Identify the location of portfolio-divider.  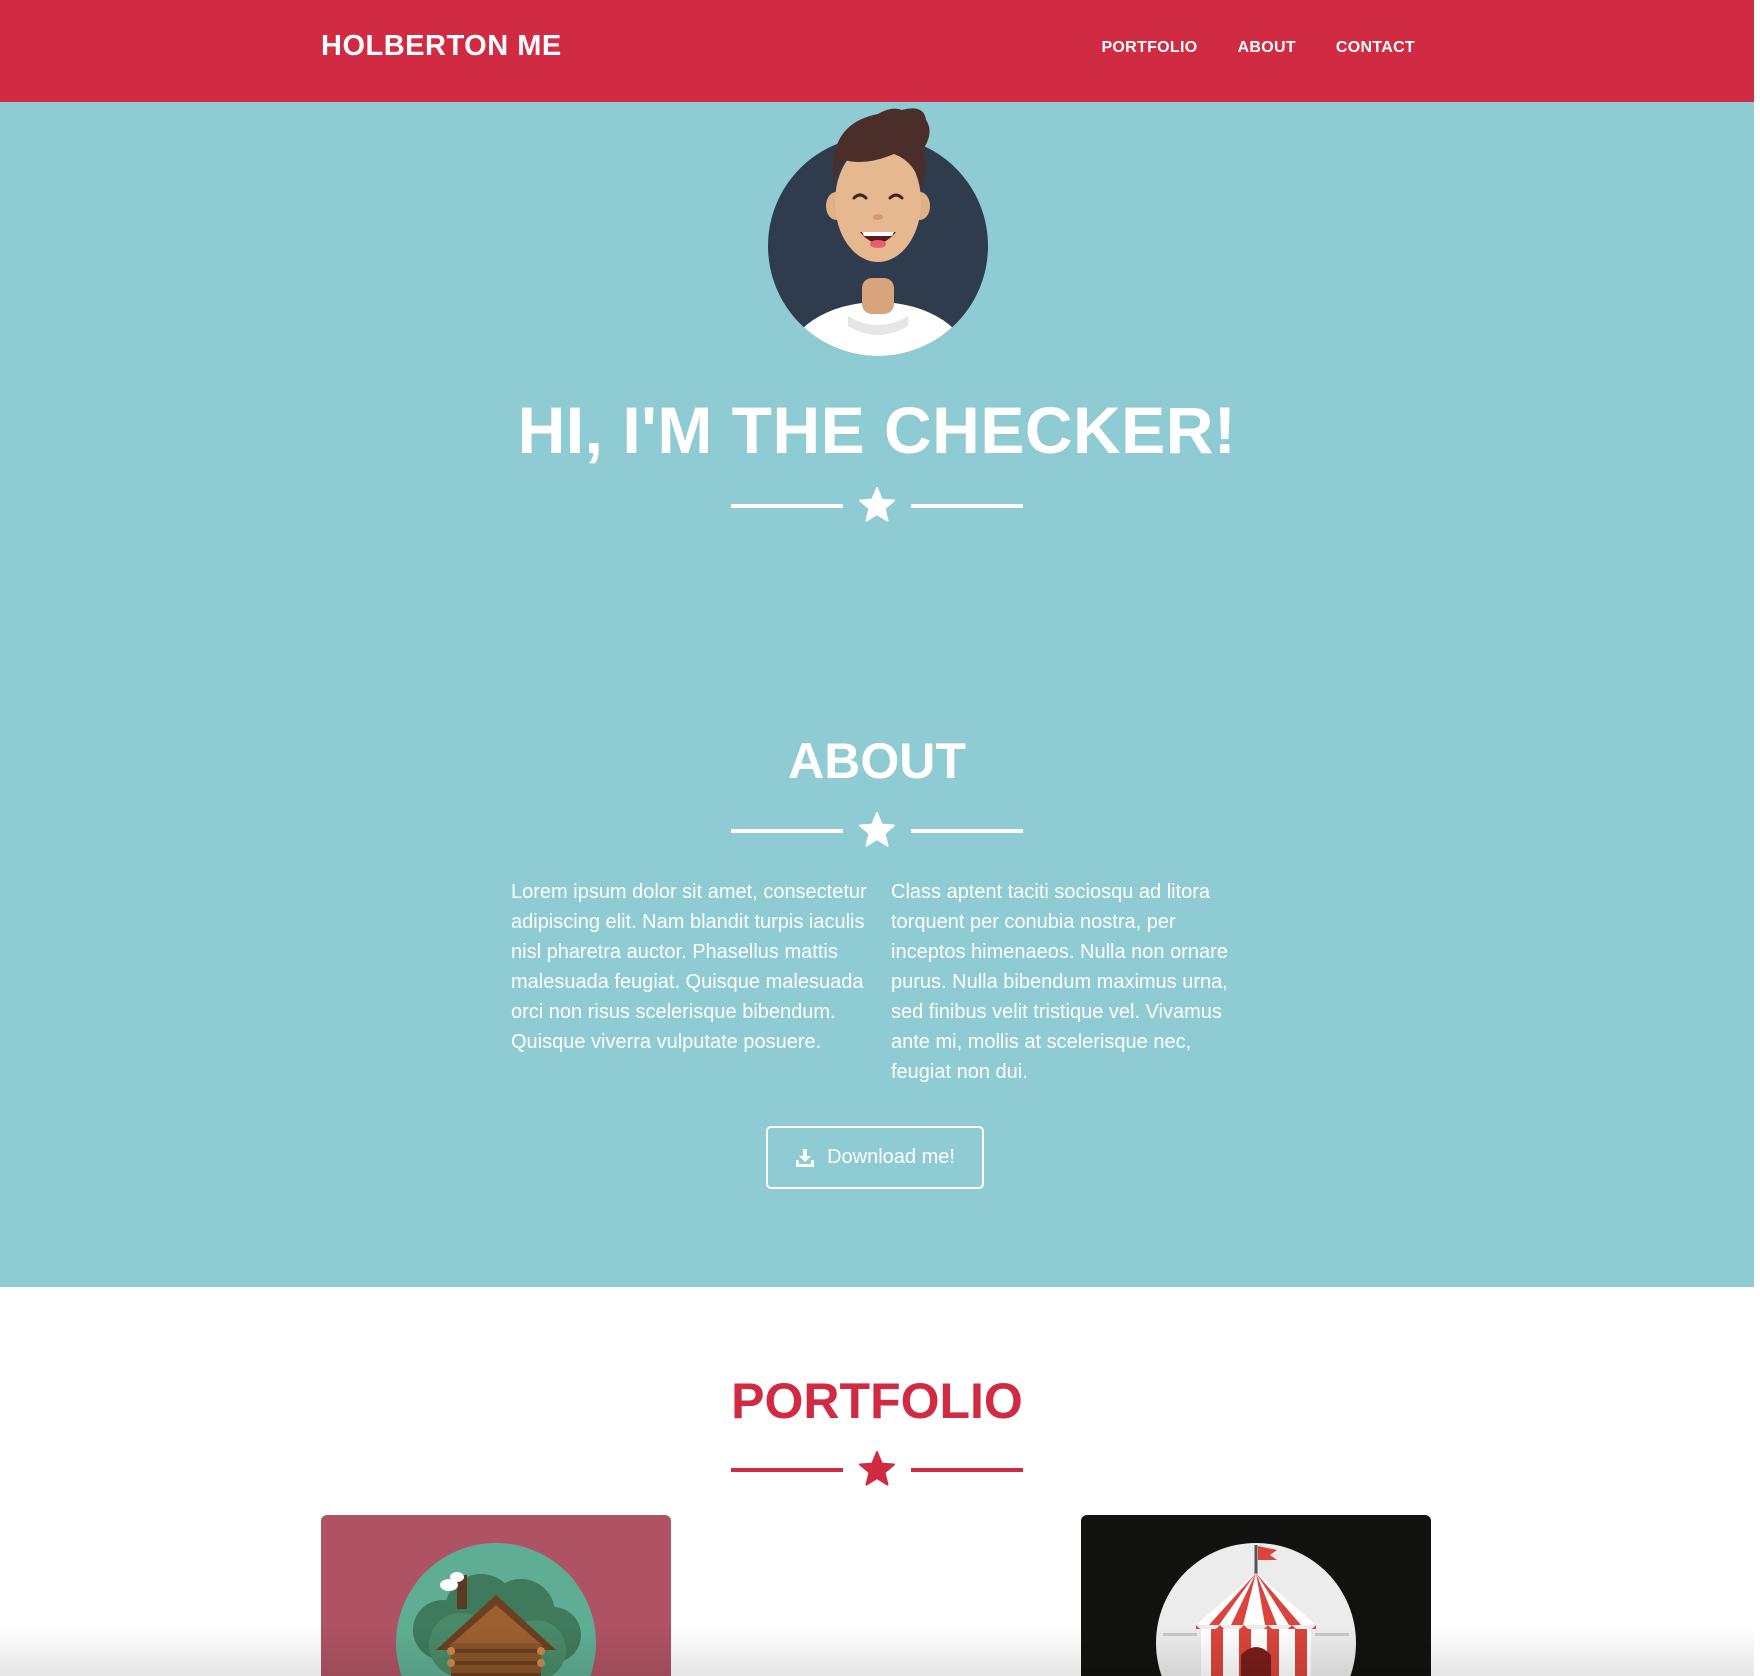
(877, 1469).